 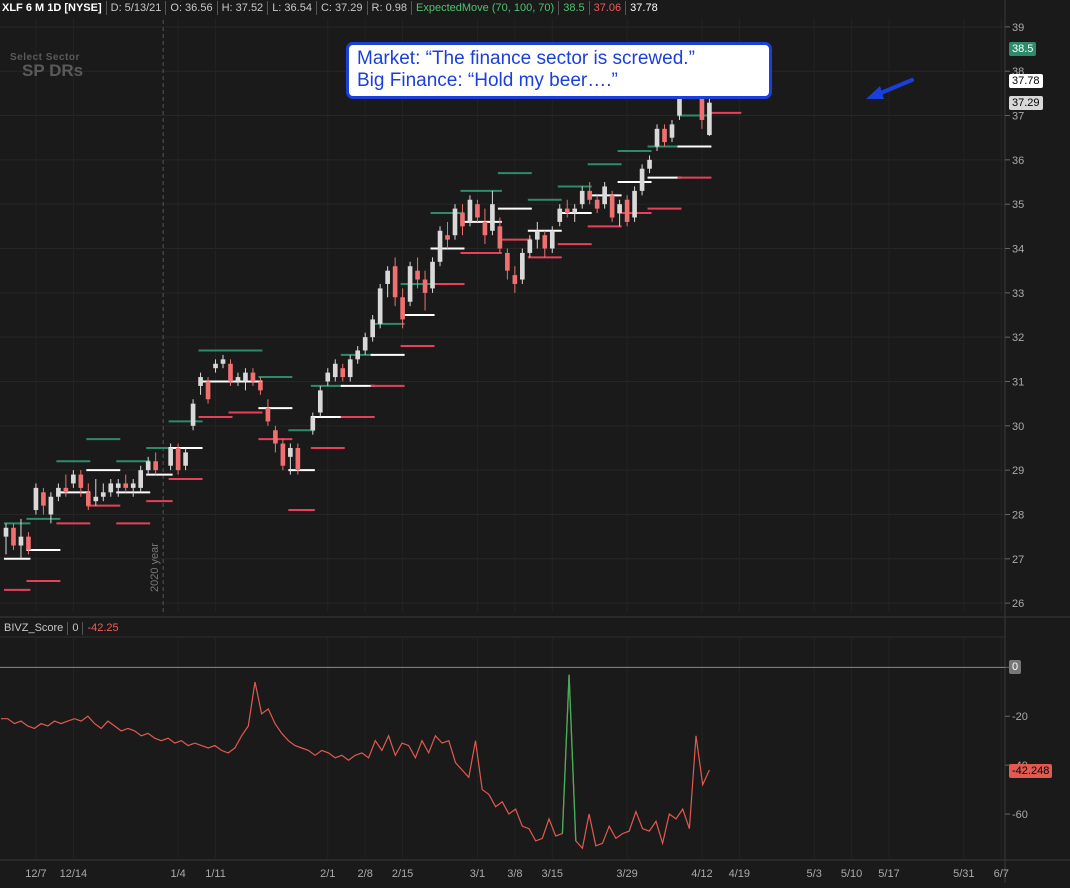 What do you see at coordinates (1020, 815) in the screenshot?
I see `score-tick-label: -60` at bounding box center [1020, 815].